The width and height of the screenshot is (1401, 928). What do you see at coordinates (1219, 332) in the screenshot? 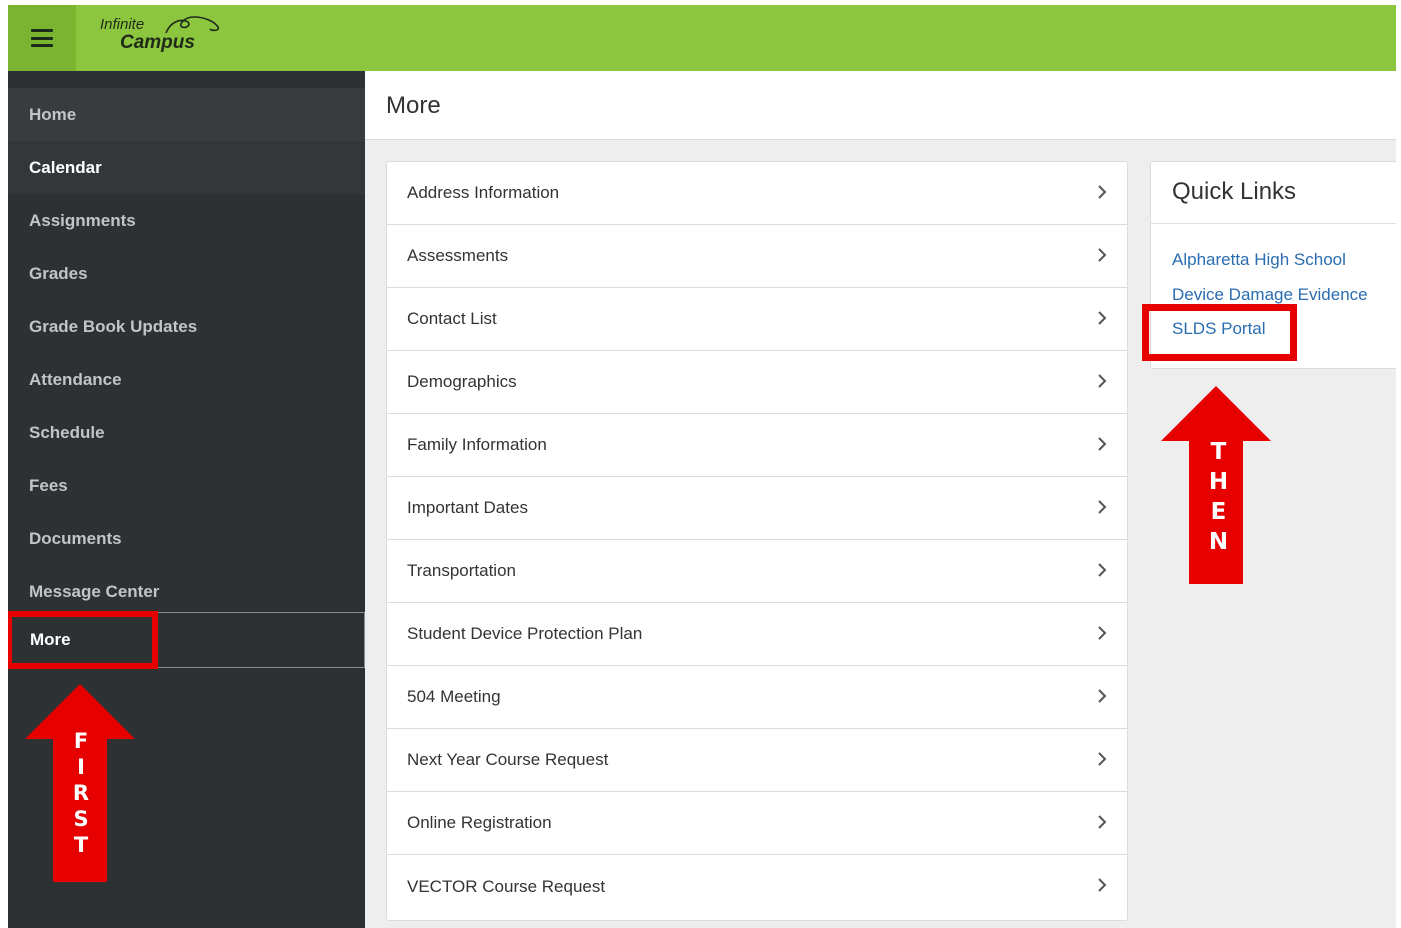
I see `slds-portal-highlight-box` at bounding box center [1219, 332].